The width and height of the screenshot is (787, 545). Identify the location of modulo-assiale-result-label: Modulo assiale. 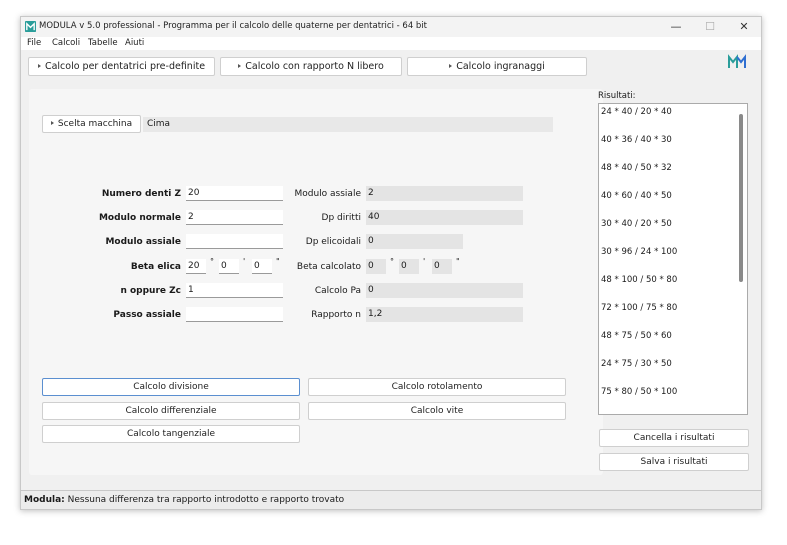
(327, 194).